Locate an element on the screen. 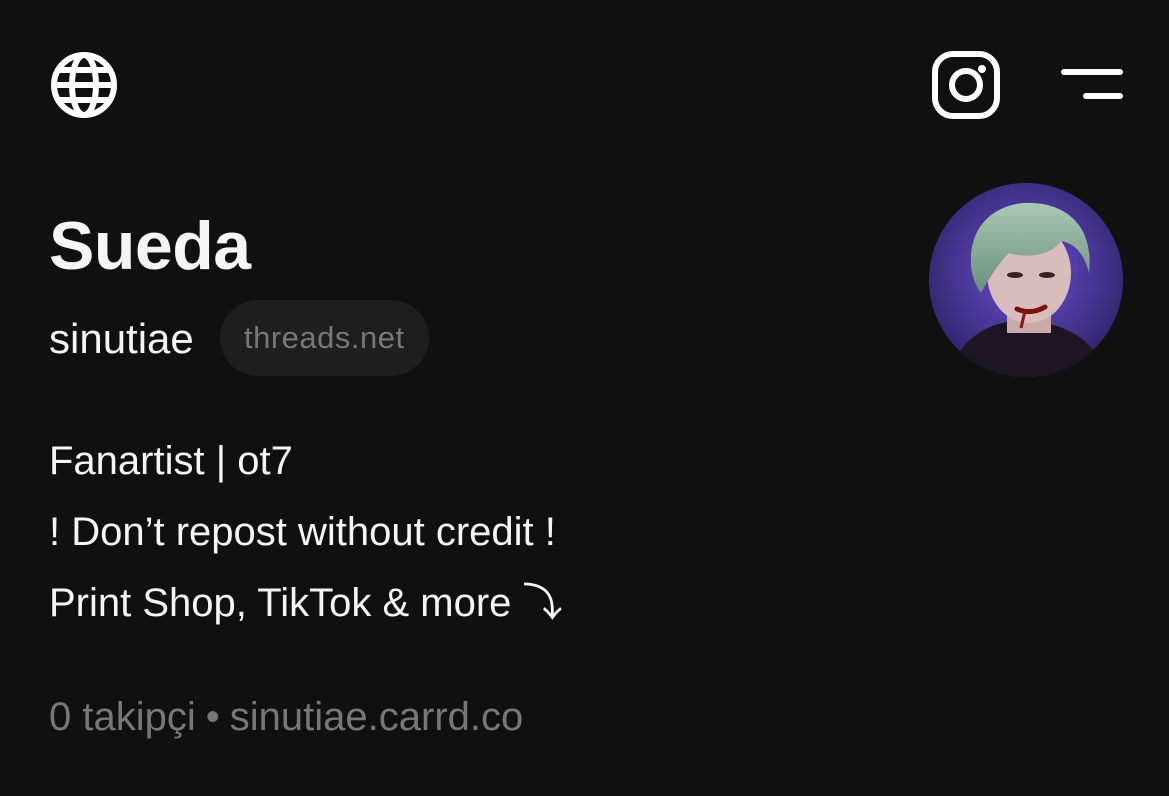 This screenshot has height=796, width=1169. followers-count: 0 takipçi is located at coordinates (122, 717).